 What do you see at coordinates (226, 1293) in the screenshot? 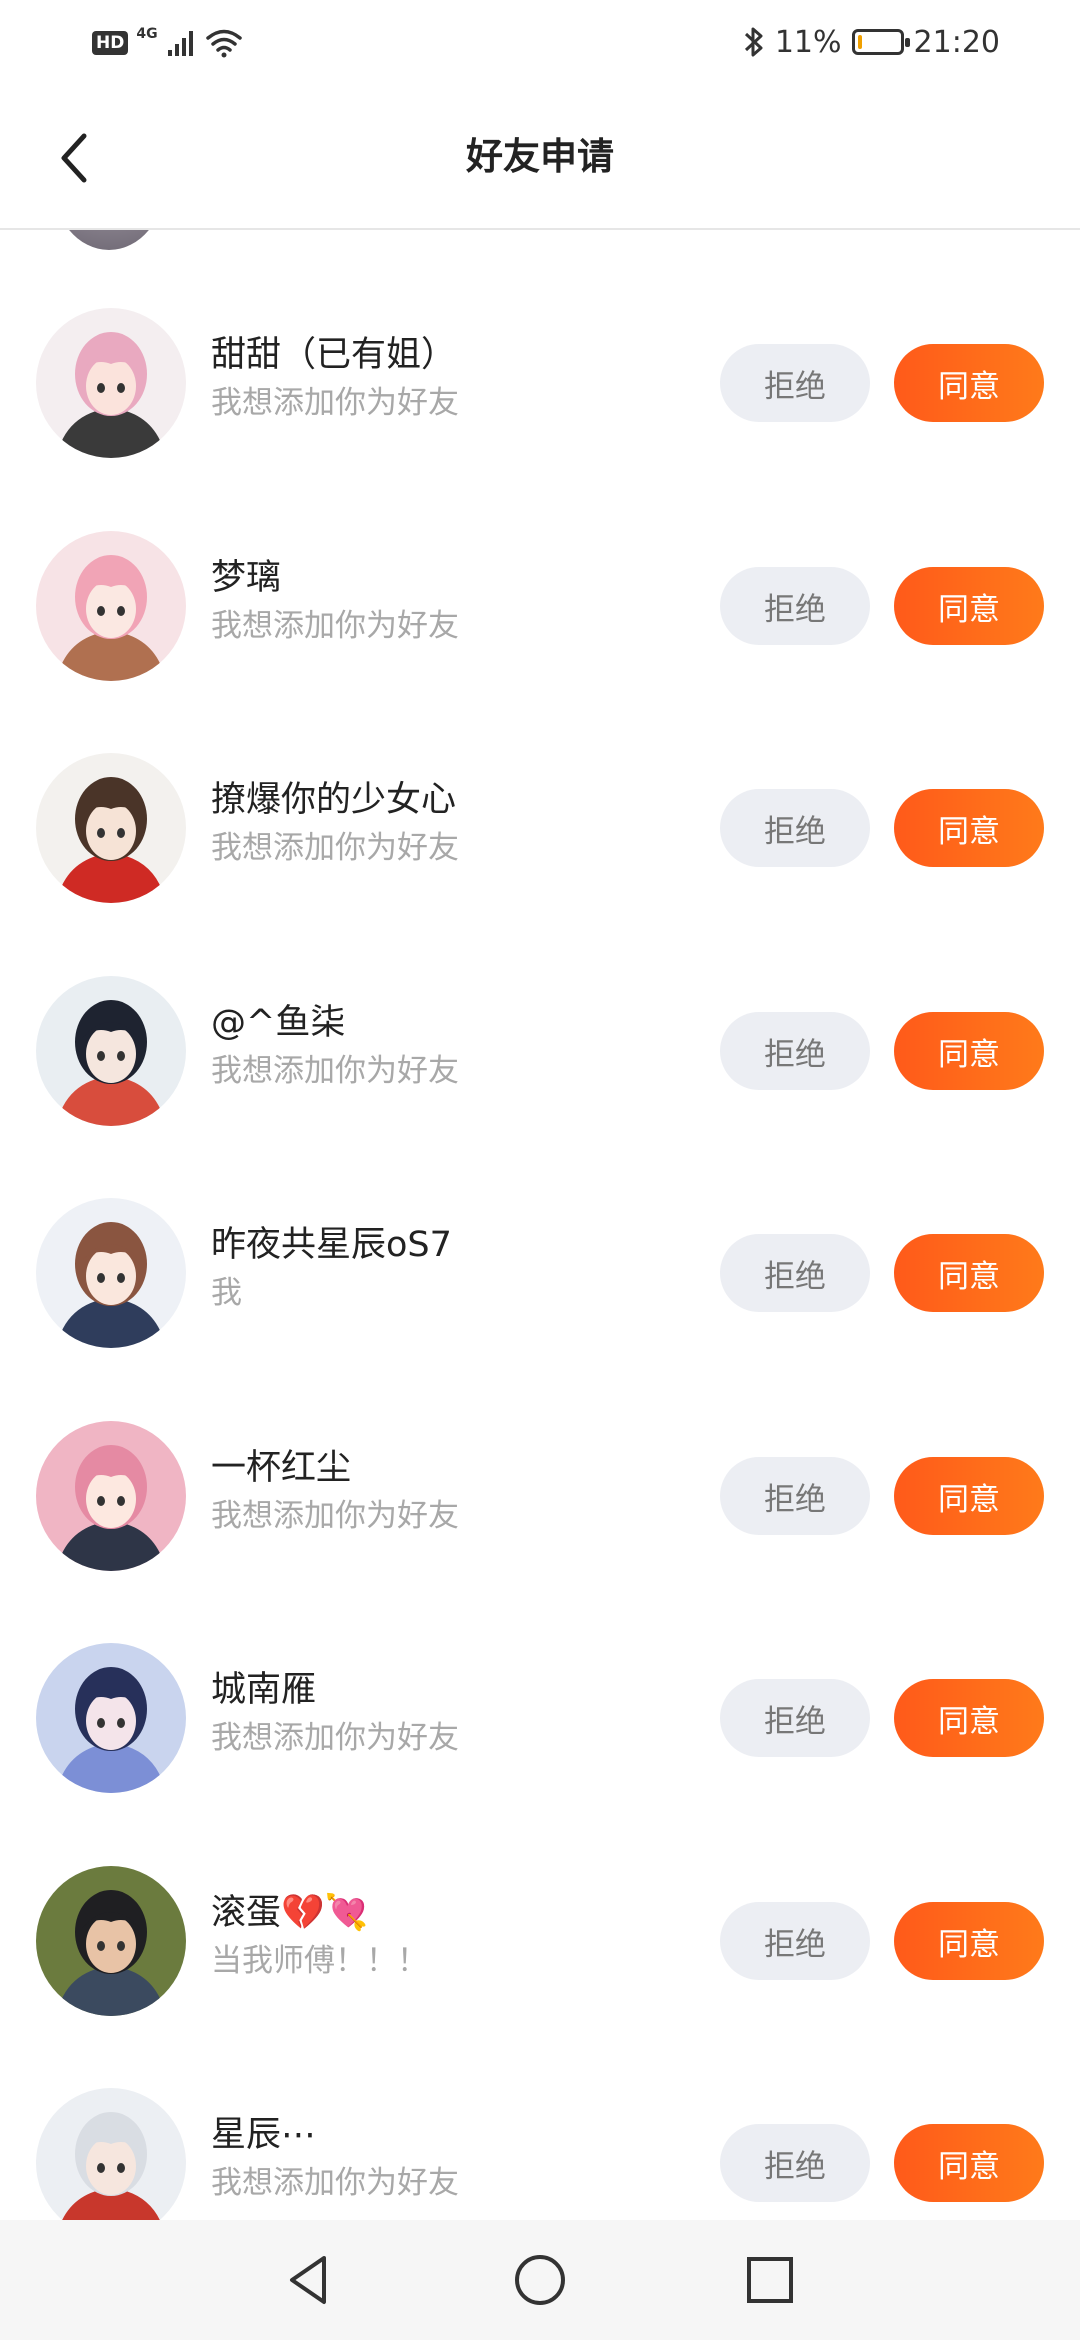
I see `request-message: 我` at bounding box center [226, 1293].